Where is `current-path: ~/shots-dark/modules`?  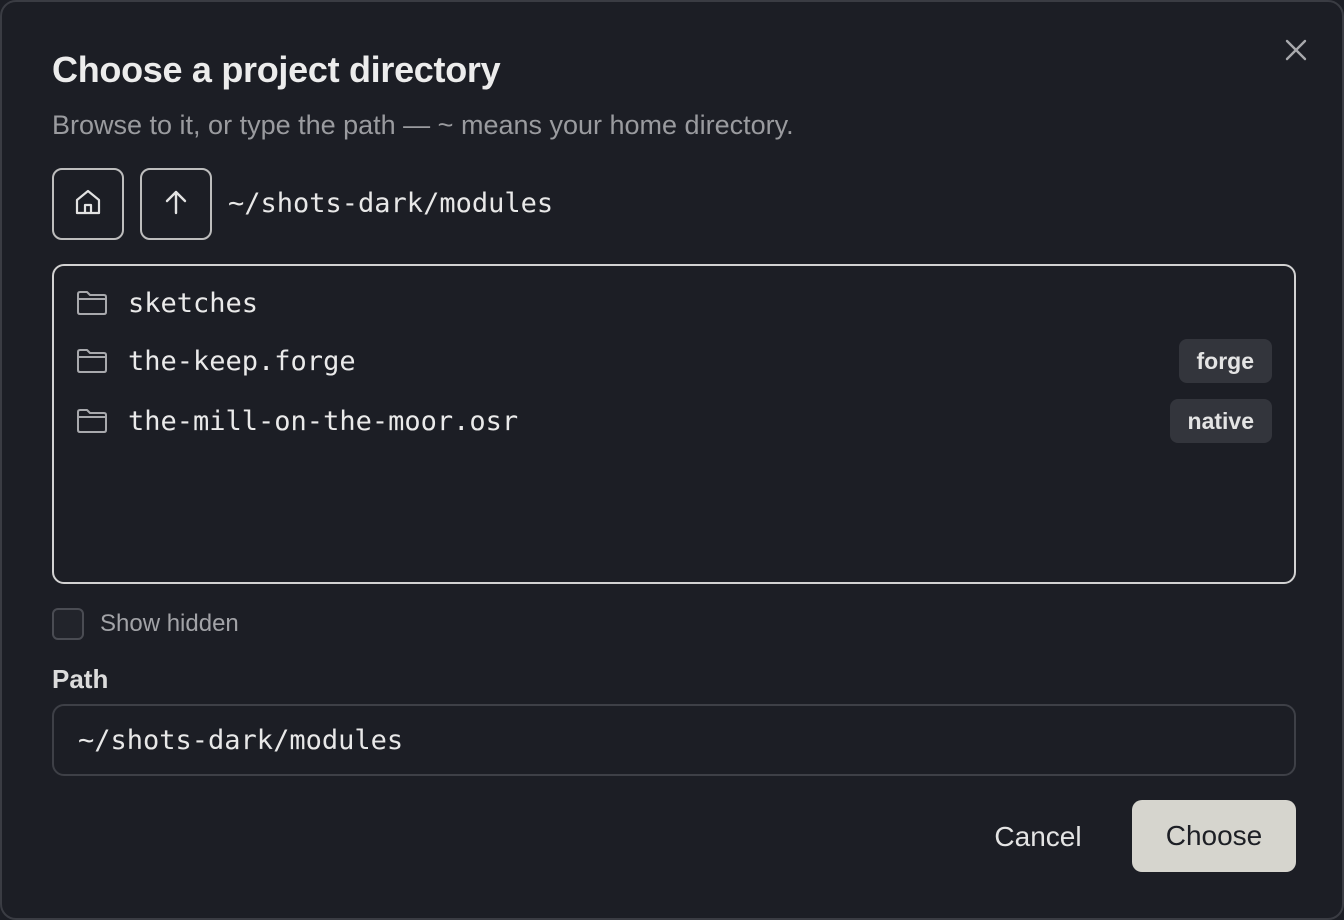
current-path: ~/shots-dark/modules is located at coordinates (391, 203).